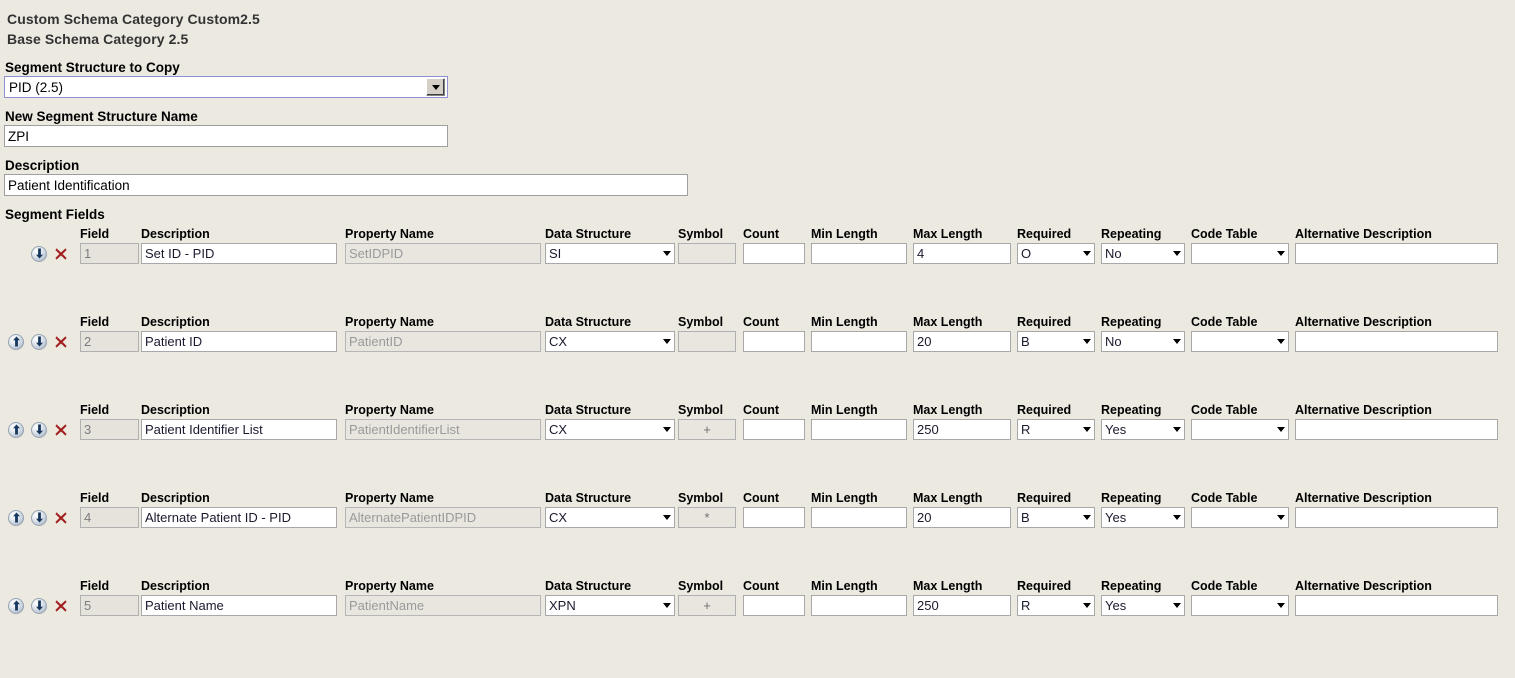 Image resolution: width=1515 pixels, height=678 pixels. I want to click on data-structure-cell: XPN, so click(610, 605).